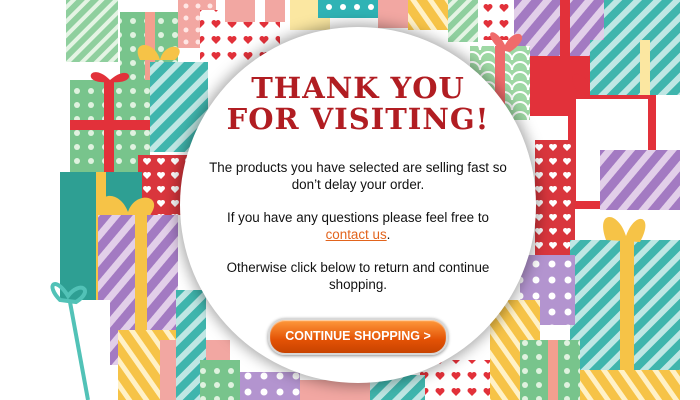 This screenshot has height=400, width=700. Describe the element at coordinates (356, 234) in the screenshot. I see `contact-us-link: contact us` at that location.